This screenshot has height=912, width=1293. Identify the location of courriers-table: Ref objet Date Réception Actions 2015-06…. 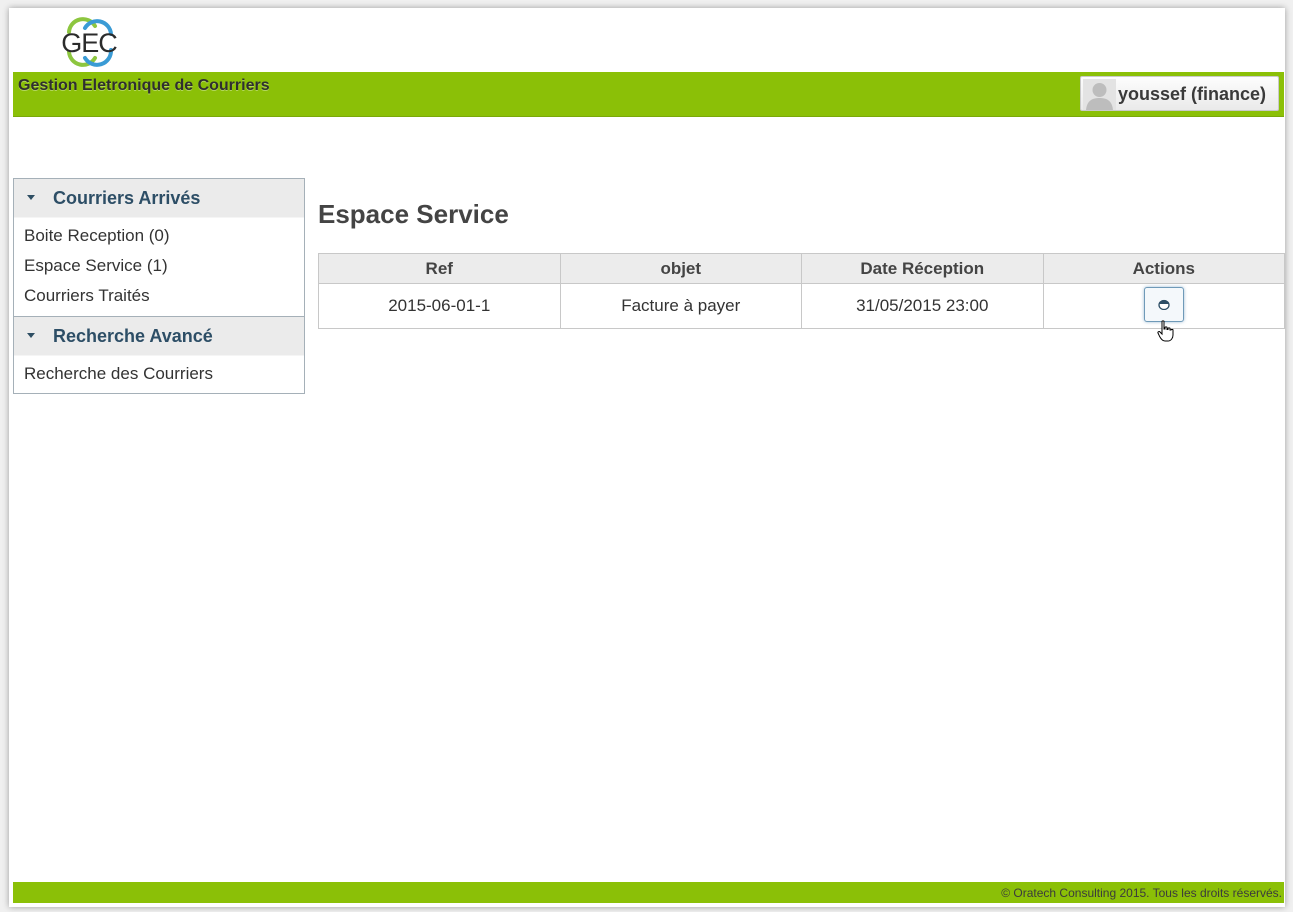
(801, 291).